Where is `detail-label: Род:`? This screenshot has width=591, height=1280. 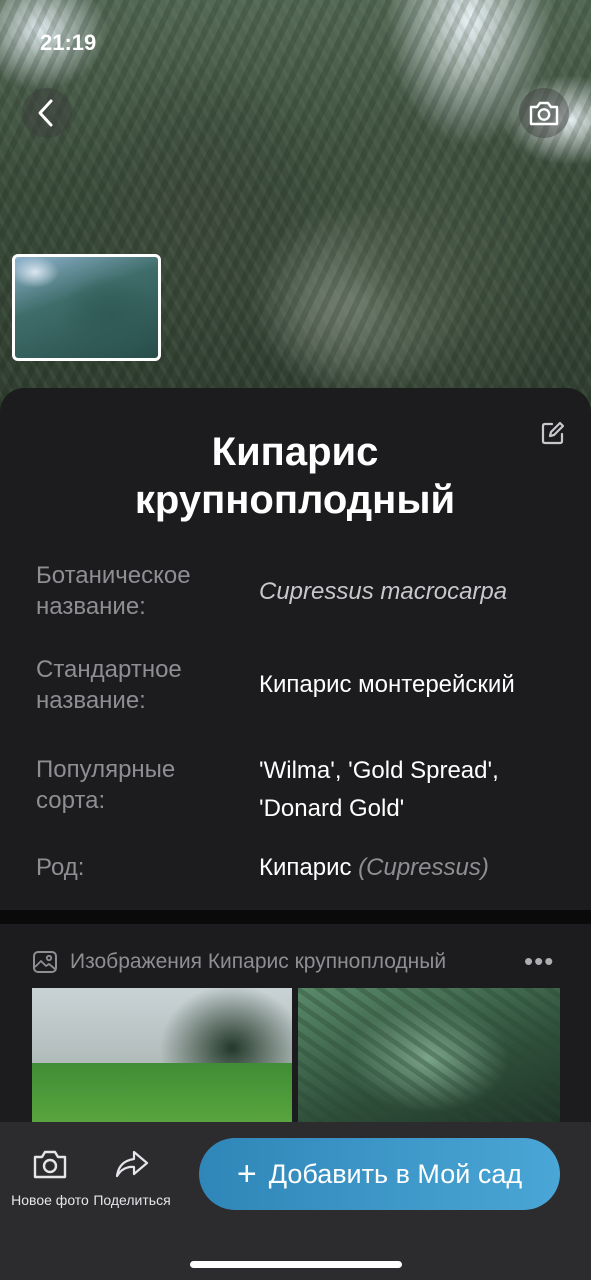 detail-label: Род: is located at coordinates (60, 867).